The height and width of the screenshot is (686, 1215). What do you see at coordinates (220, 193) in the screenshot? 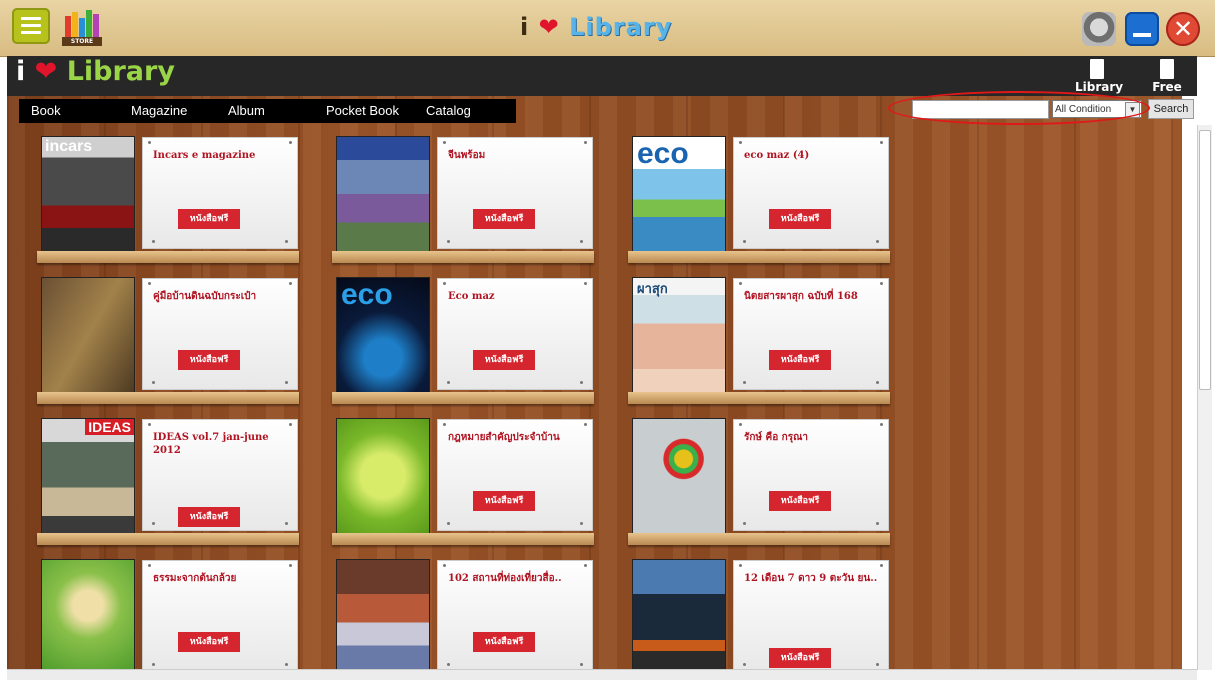
I see `book-card: Incars e magazine หนังสือฟรี` at bounding box center [220, 193].